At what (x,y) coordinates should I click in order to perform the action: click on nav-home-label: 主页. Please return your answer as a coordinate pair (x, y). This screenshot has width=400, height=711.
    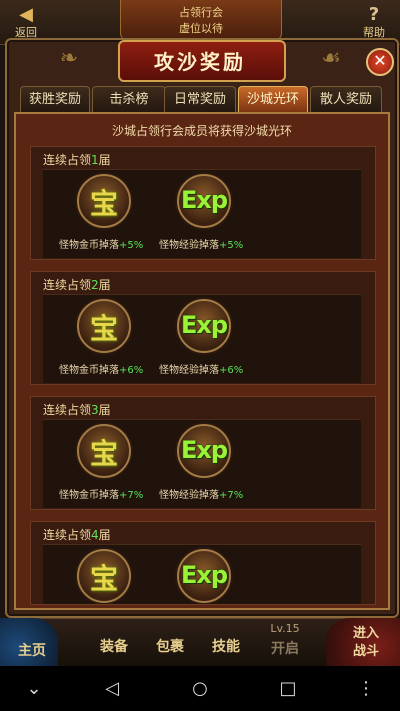
    Looking at the image, I should click on (32, 650).